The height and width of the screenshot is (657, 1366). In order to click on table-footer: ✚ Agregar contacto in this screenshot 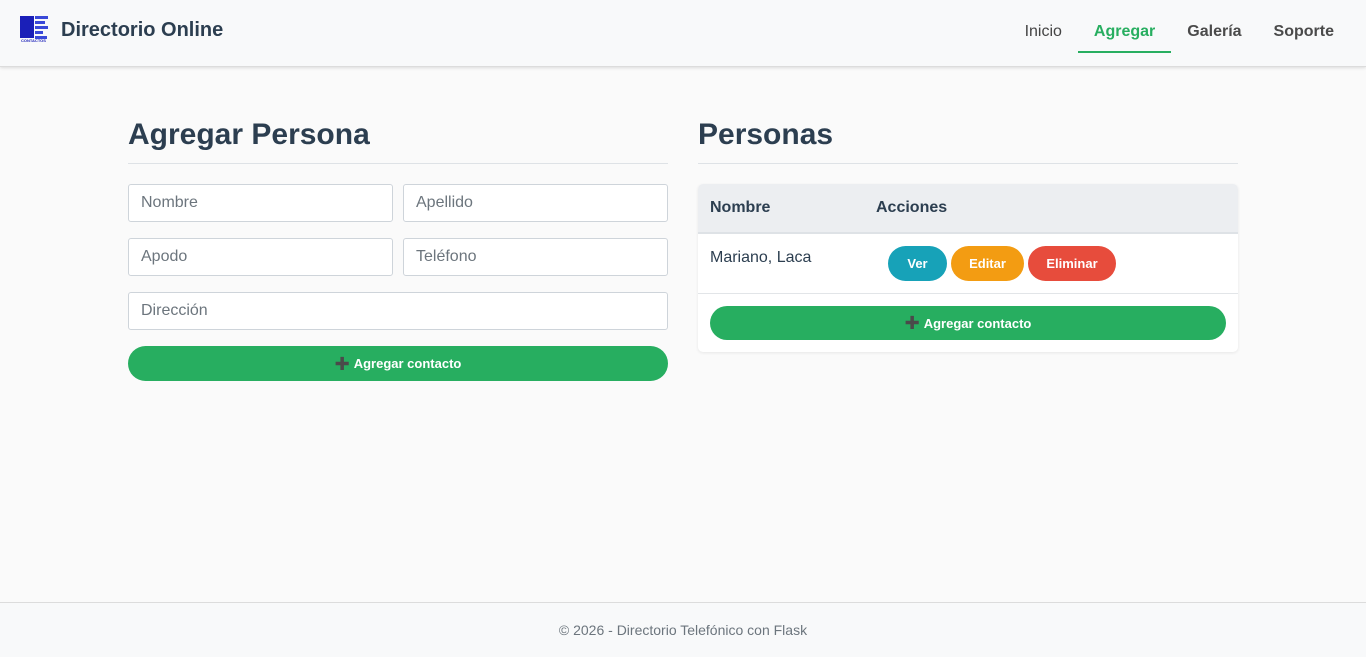, I will do `click(968, 323)`.